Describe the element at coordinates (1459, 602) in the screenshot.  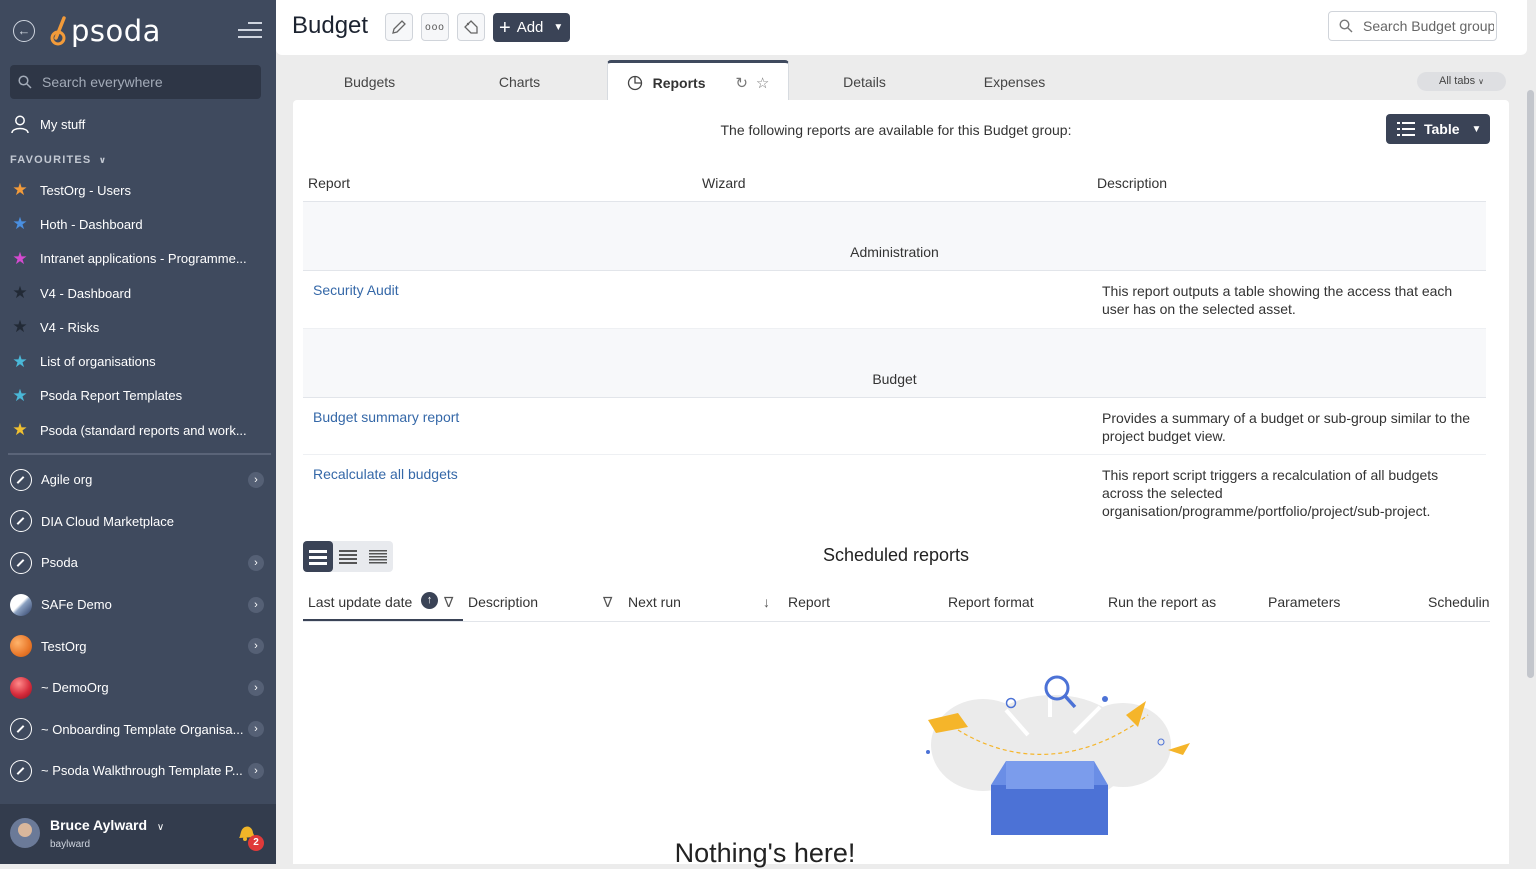
I see `column-header: Schedulin` at that location.